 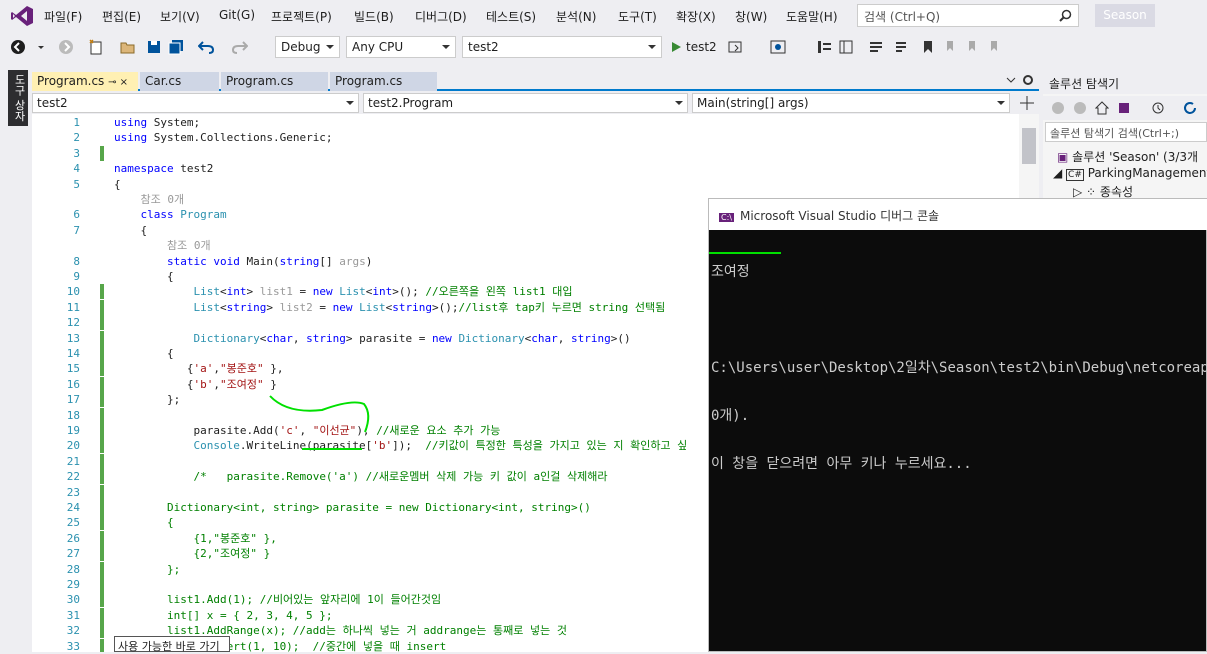 What do you see at coordinates (121, 16) in the screenshot?
I see `menu-item: 편집(E)` at bounding box center [121, 16].